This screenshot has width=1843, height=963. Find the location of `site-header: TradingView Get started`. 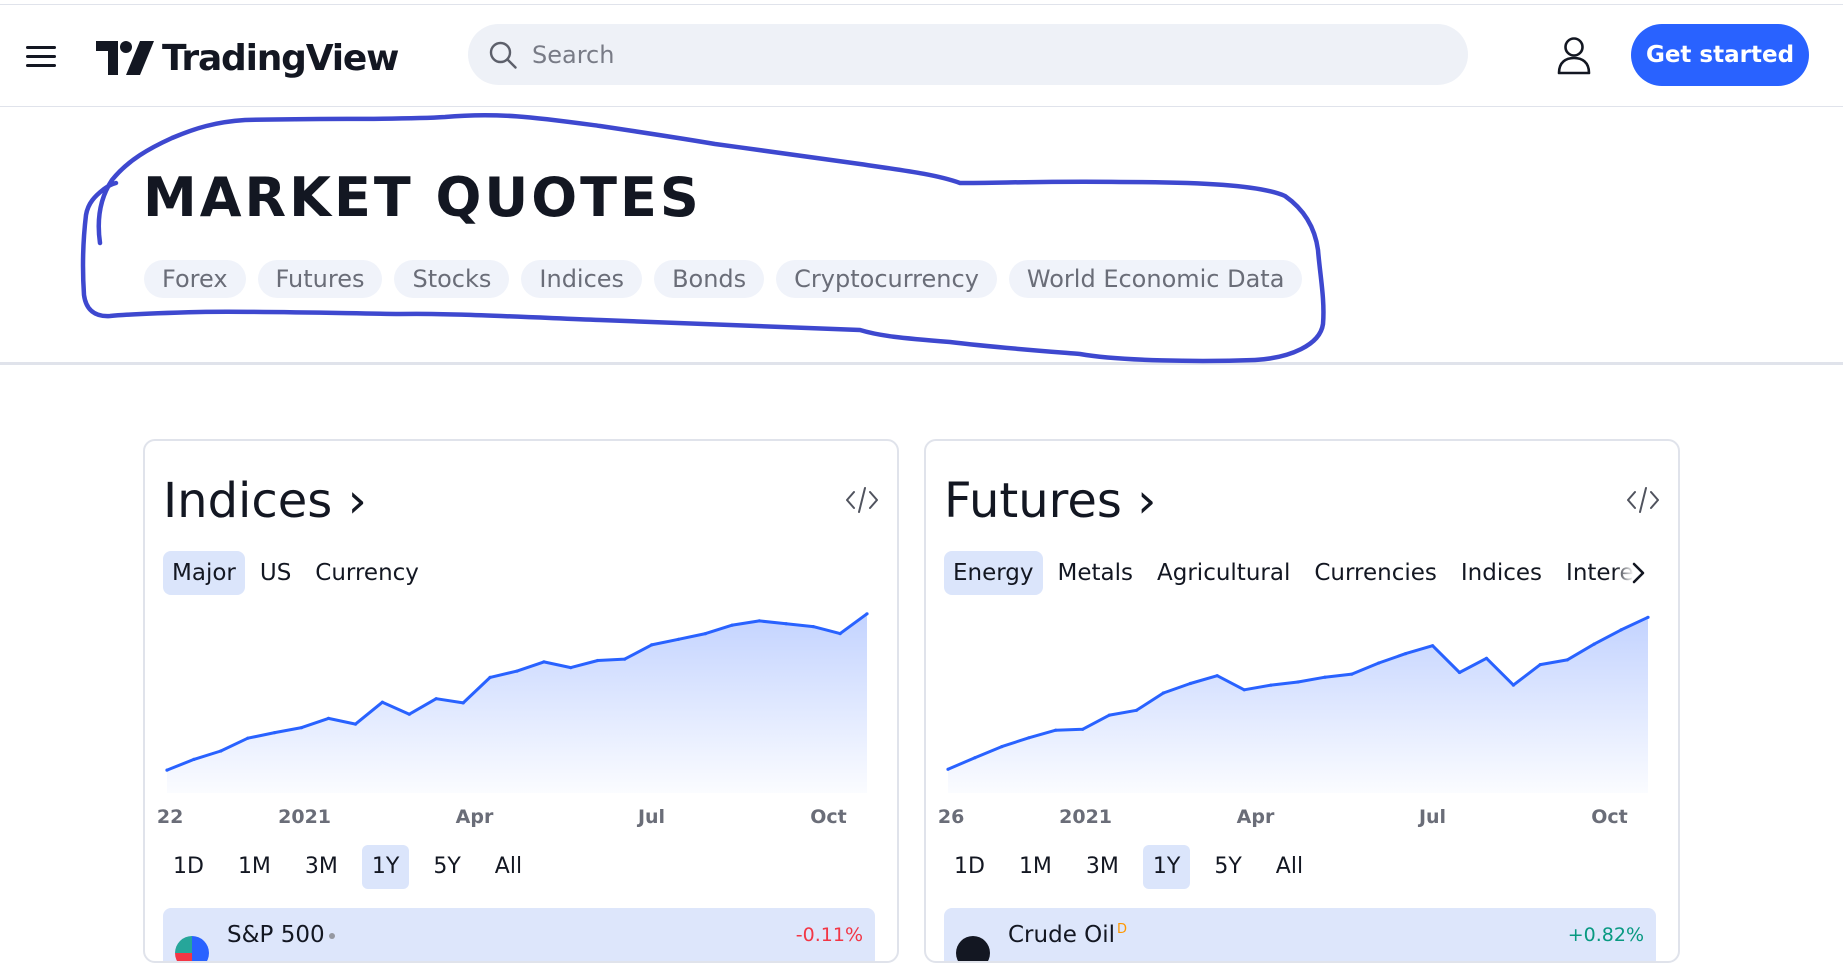

site-header: TradingView Get started is located at coordinates (921, 56).